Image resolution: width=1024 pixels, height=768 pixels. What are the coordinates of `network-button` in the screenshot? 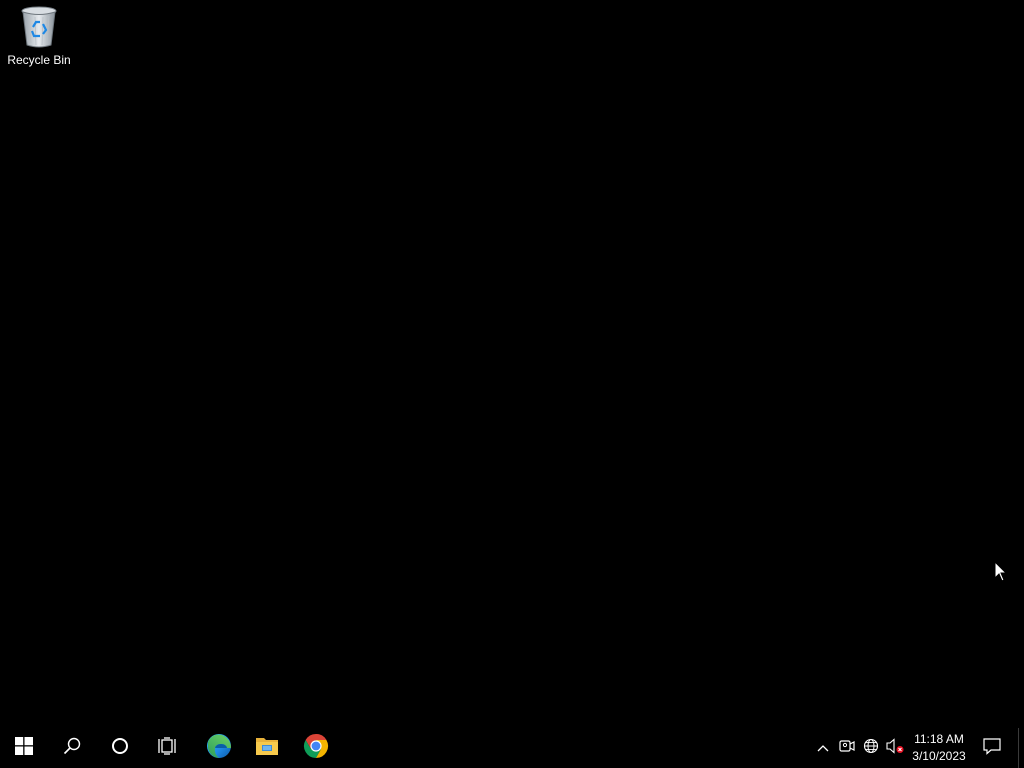 It's located at (871, 748).